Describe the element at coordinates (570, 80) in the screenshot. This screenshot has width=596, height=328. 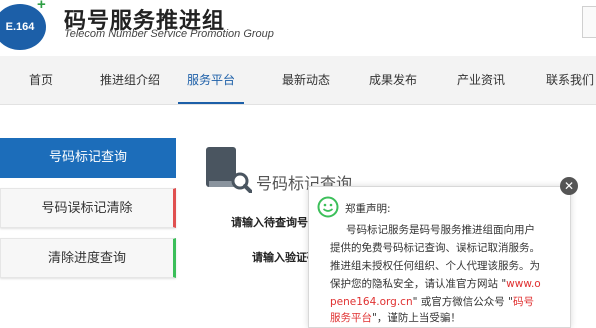
I see `nav-item-contact: 联系我们` at that location.